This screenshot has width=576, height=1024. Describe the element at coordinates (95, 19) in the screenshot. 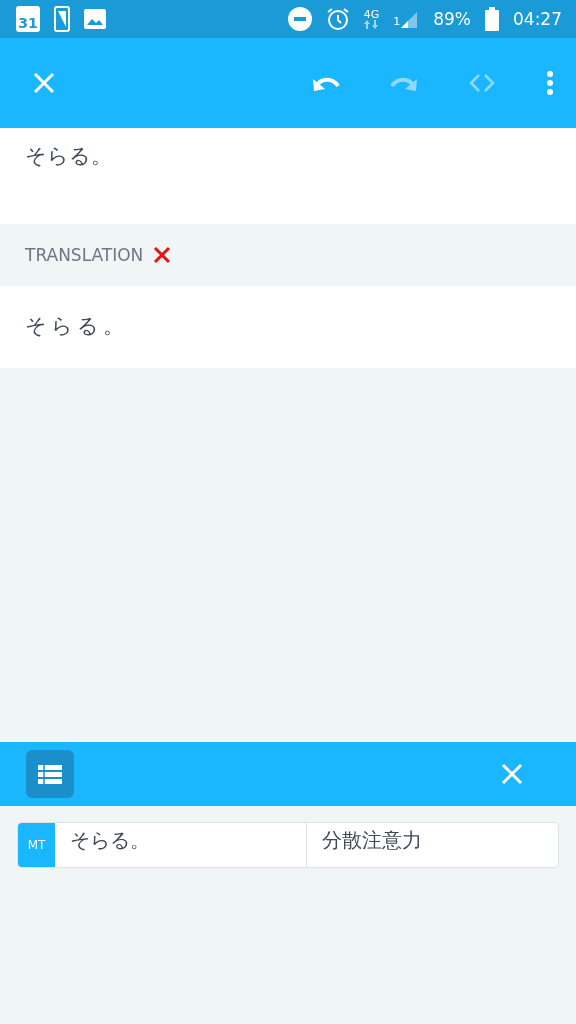

I see `image-icon` at that location.